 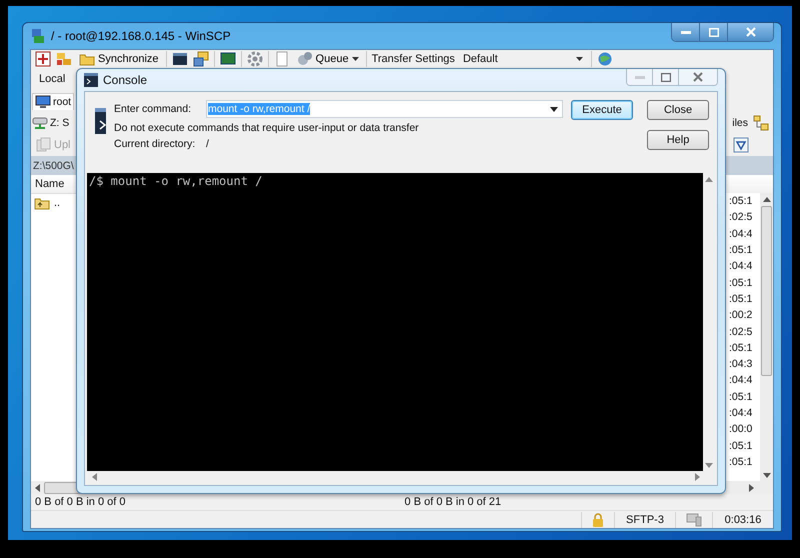 What do you see at coordinates (453, 502) in the screenshot?
I see `remote-status: 0 B of 0 B in 0 of 21` at bounding box center [453, 502].